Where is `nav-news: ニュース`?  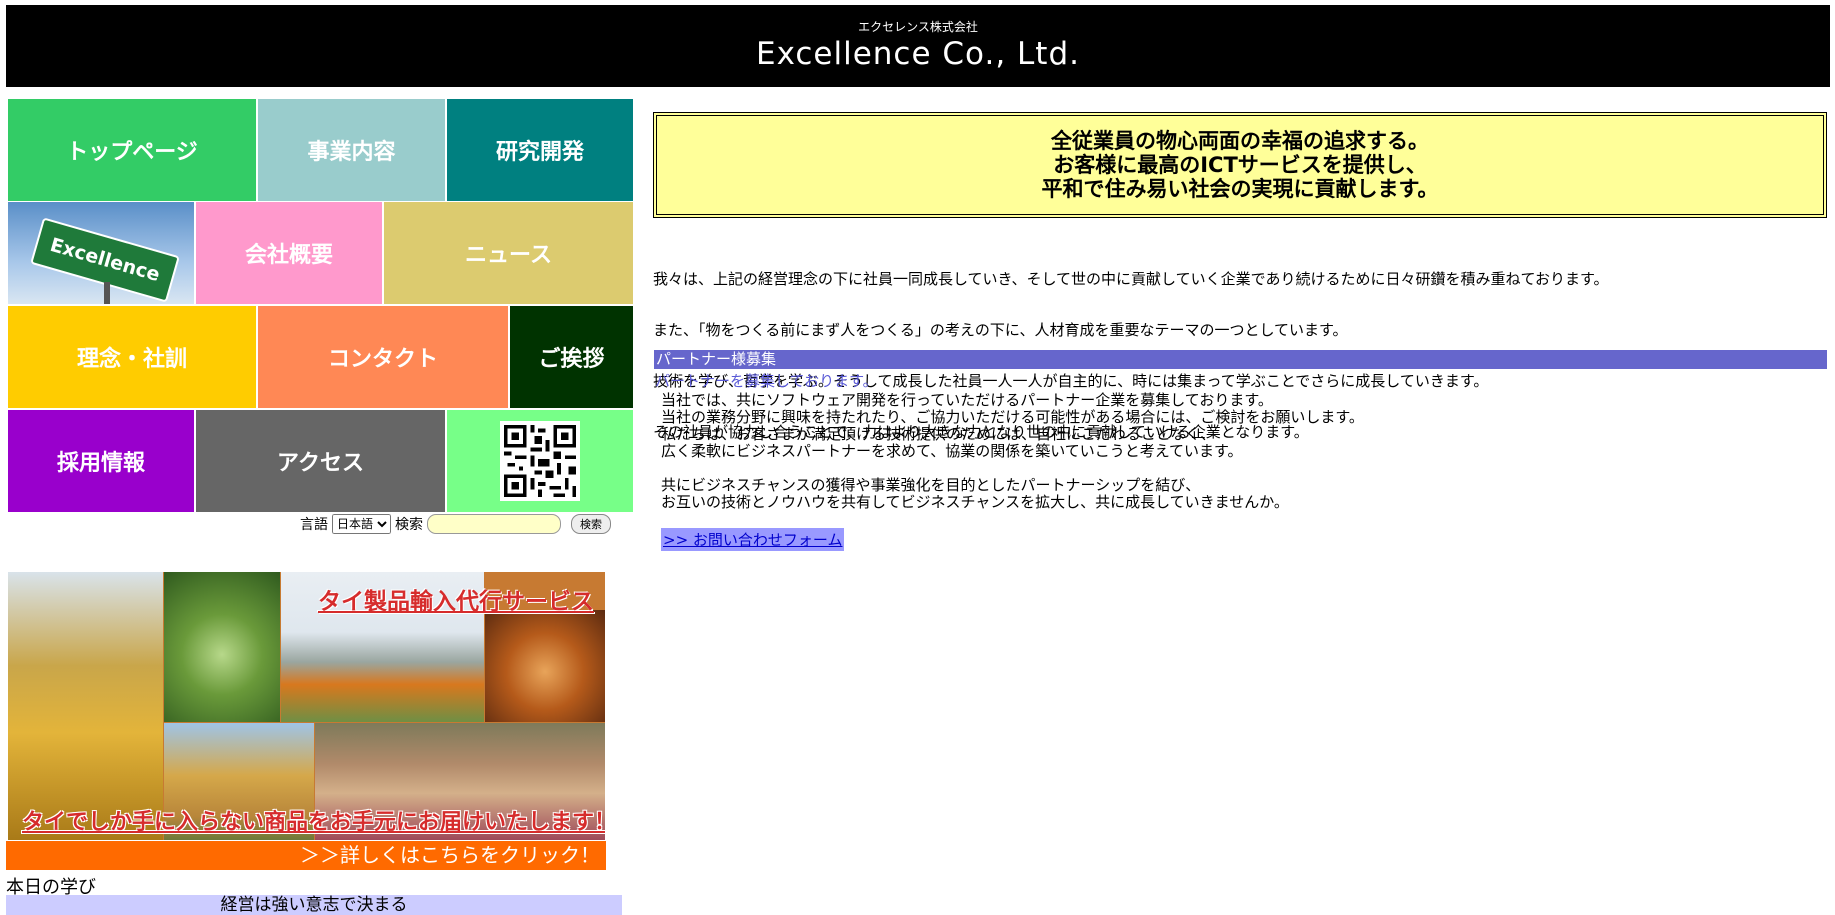
nav-news: ニュース is located at coordinates (508, 253).